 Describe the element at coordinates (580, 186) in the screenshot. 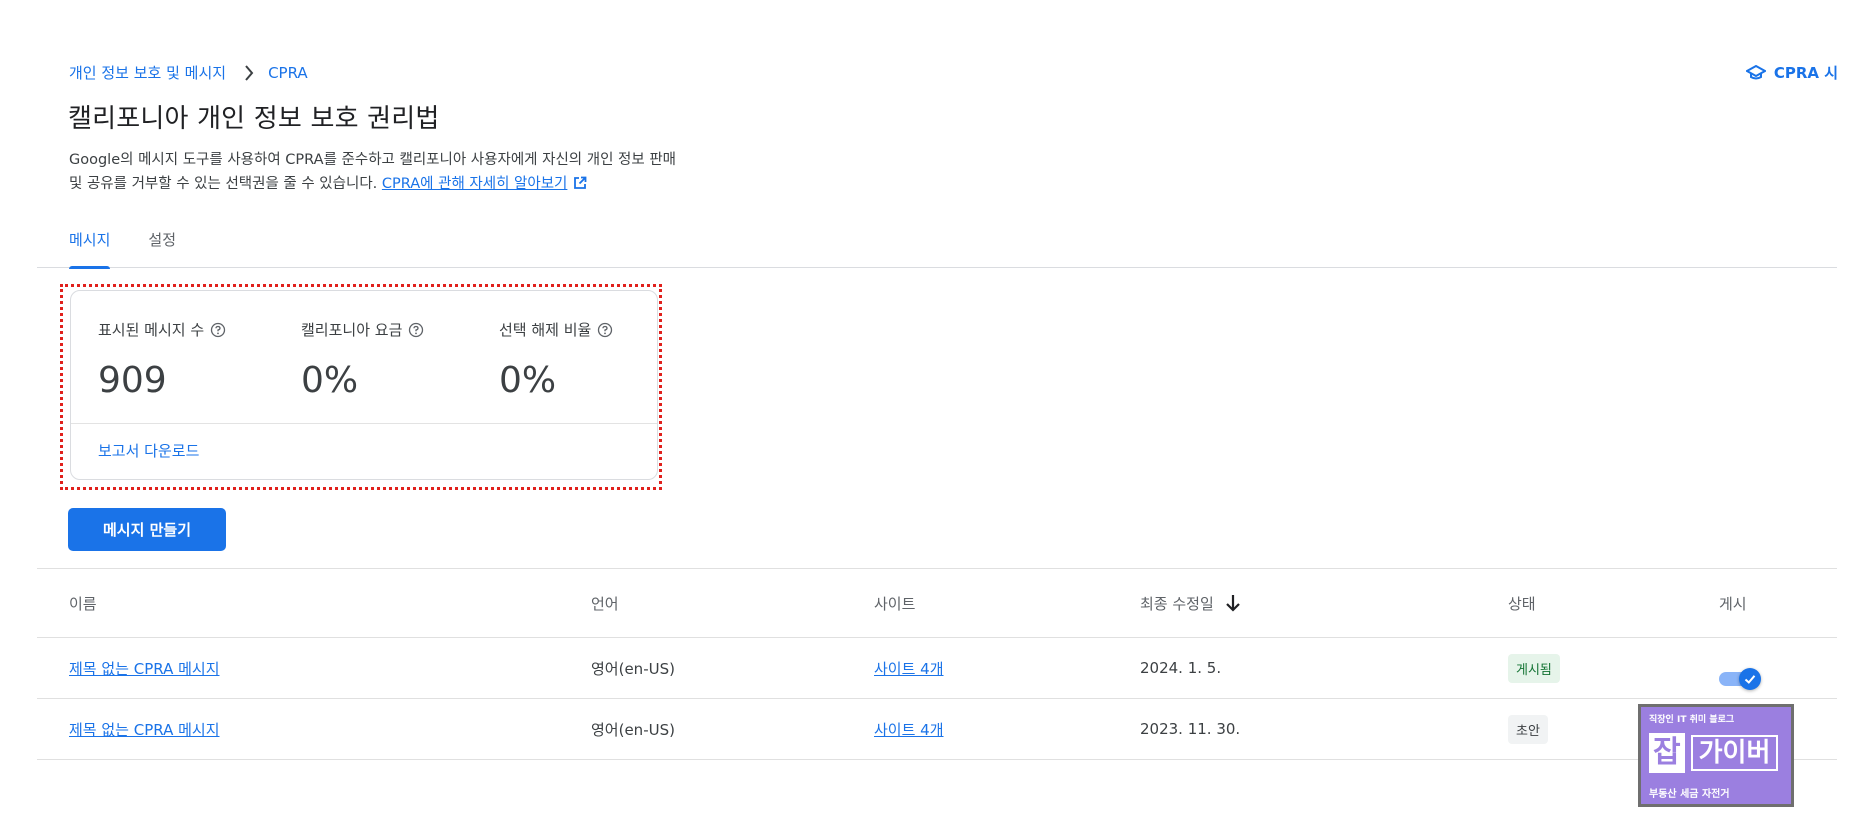

I see `open-in-new-icon` at that location.